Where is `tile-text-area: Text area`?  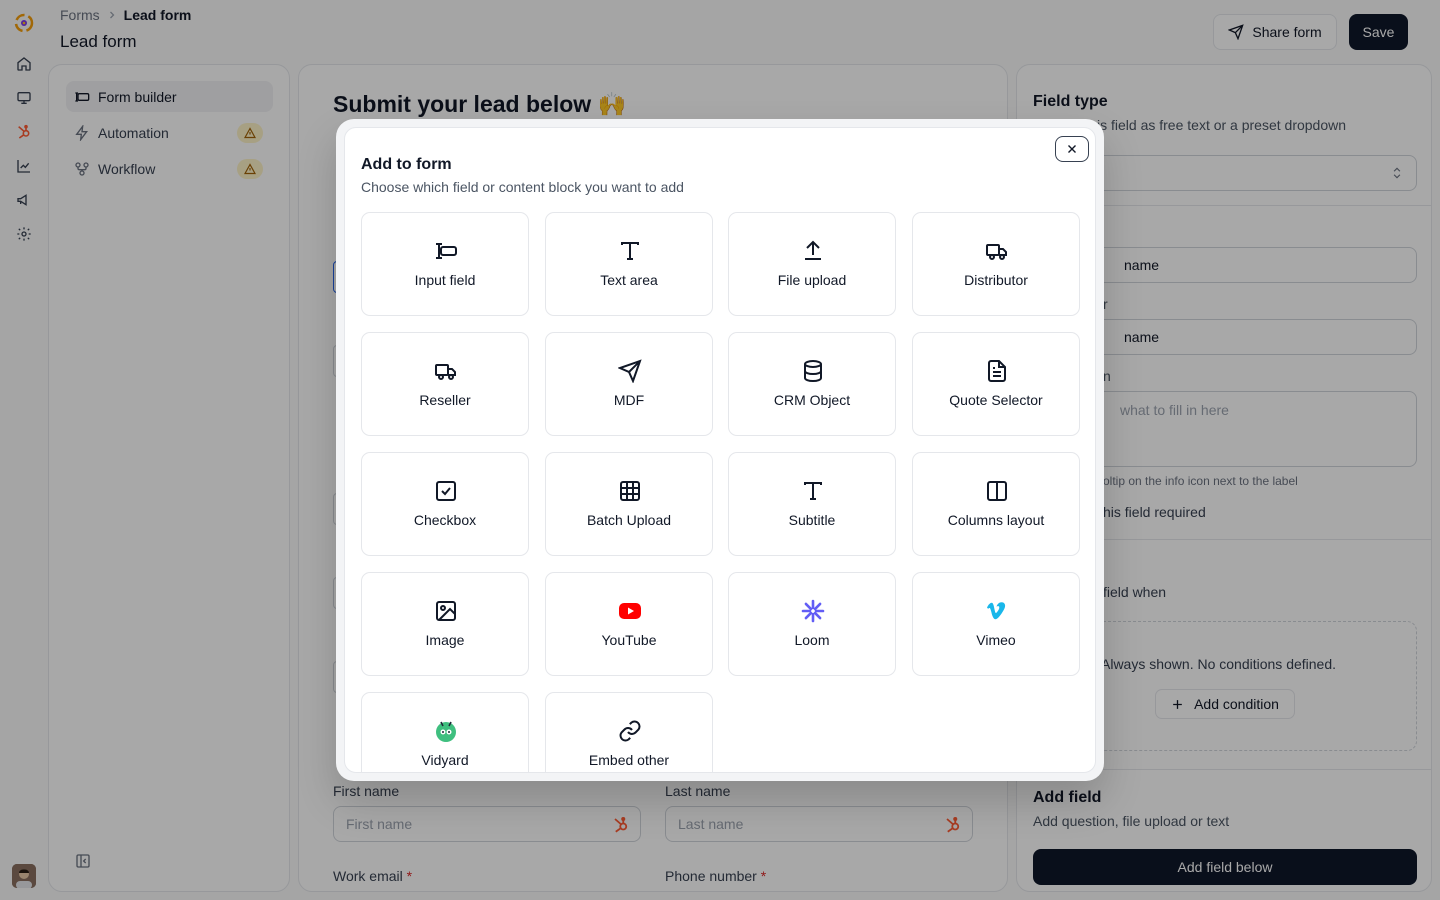
tile-text-area: Text area is located at coordinates (629, 264).